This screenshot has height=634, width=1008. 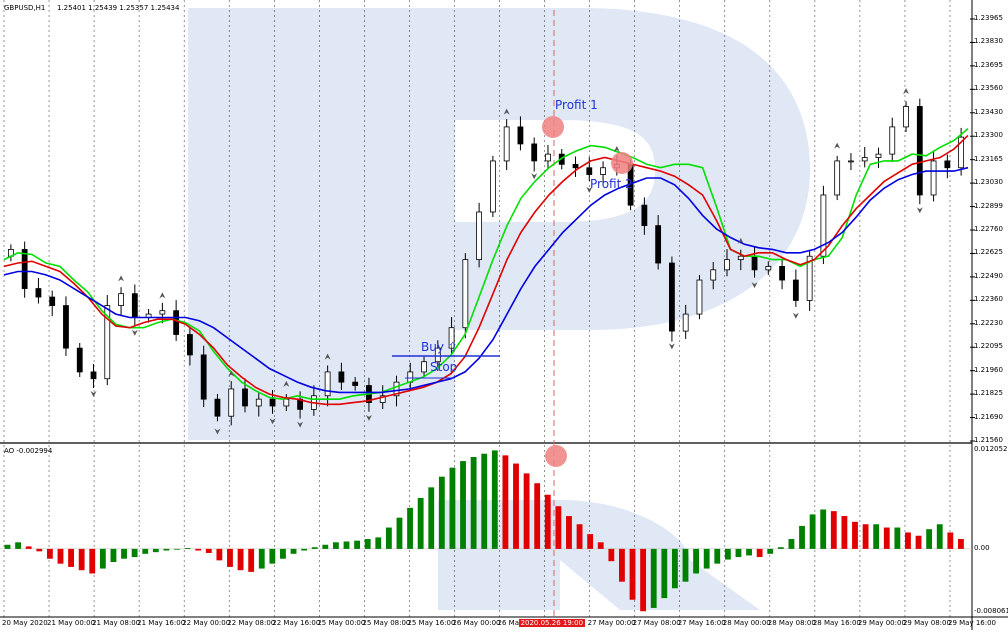 What do you see at coordinates (118, 8) in the screenshot?
I see `ohlc-label: 1.25401 1.25439 1.25357 1.25434` at bounding box center [118, 8].